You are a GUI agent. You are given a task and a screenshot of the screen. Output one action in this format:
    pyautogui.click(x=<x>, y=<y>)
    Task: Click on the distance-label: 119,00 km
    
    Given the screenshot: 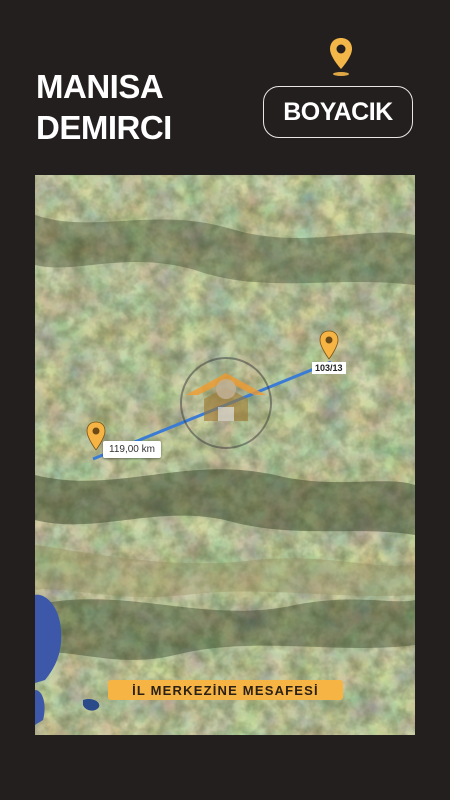 What is the action you would take?
    pyautogui.click(x=132, y=449)
    